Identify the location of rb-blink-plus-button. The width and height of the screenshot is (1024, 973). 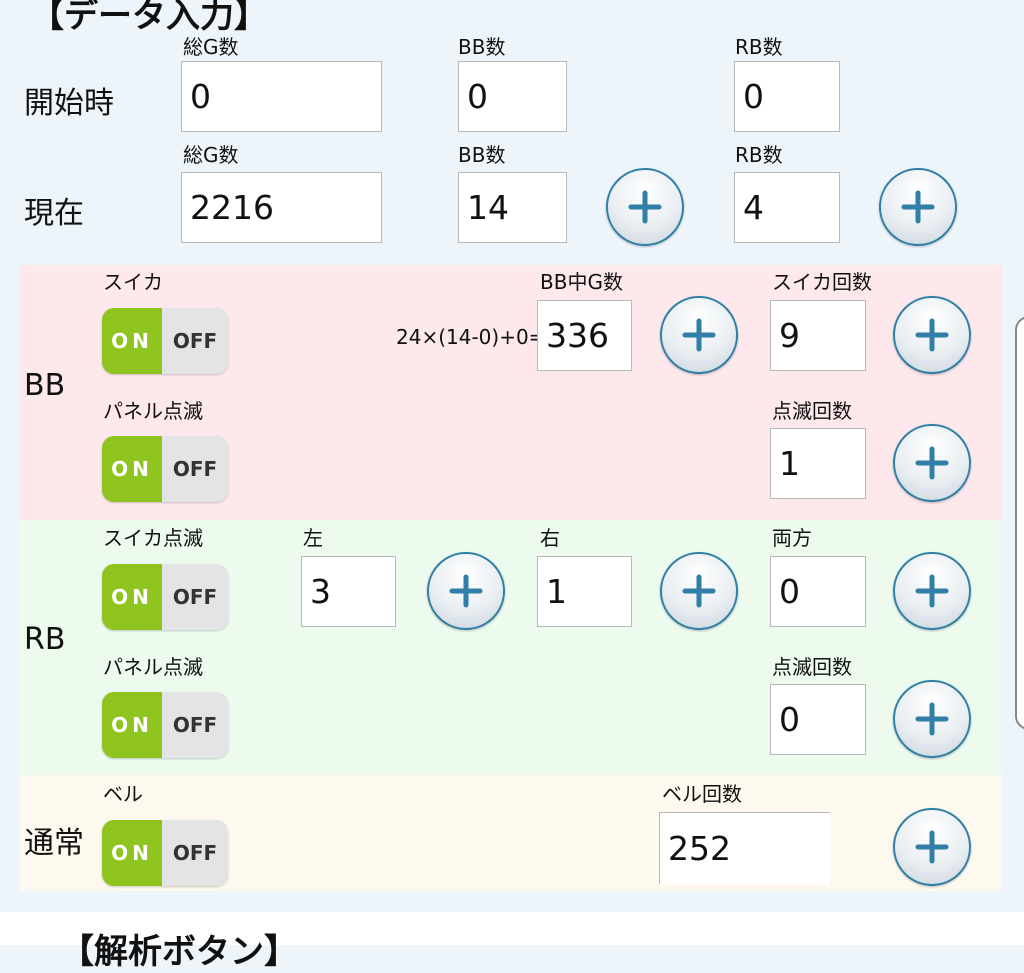
(932, 719).